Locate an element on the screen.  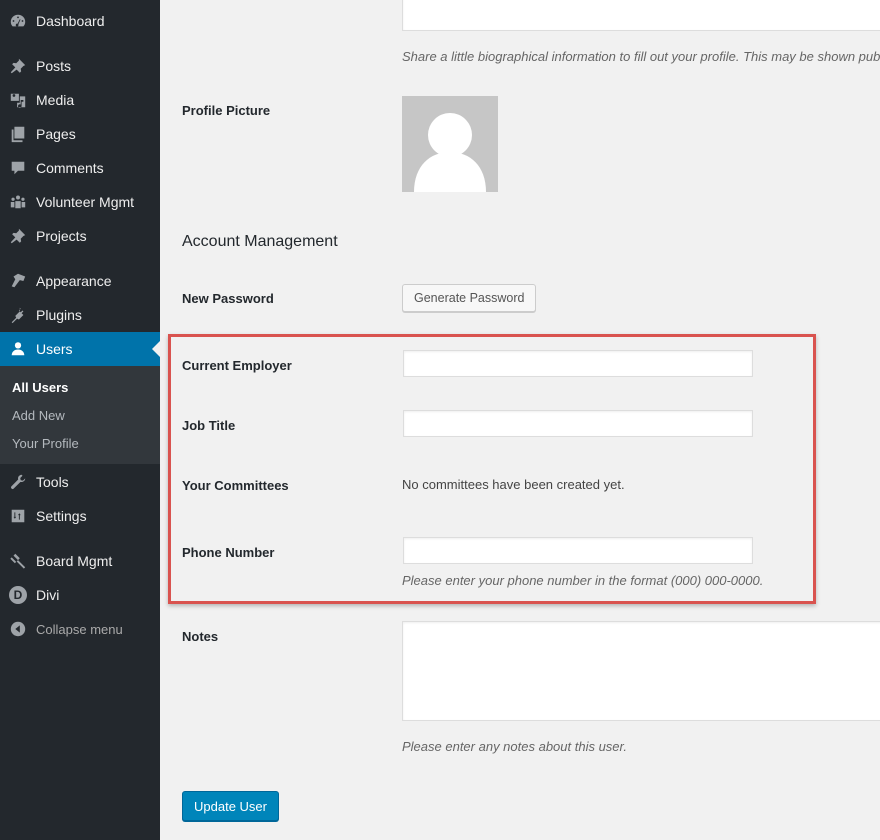
menu-item-divi: D Divi is located at coordinates (80, 595).